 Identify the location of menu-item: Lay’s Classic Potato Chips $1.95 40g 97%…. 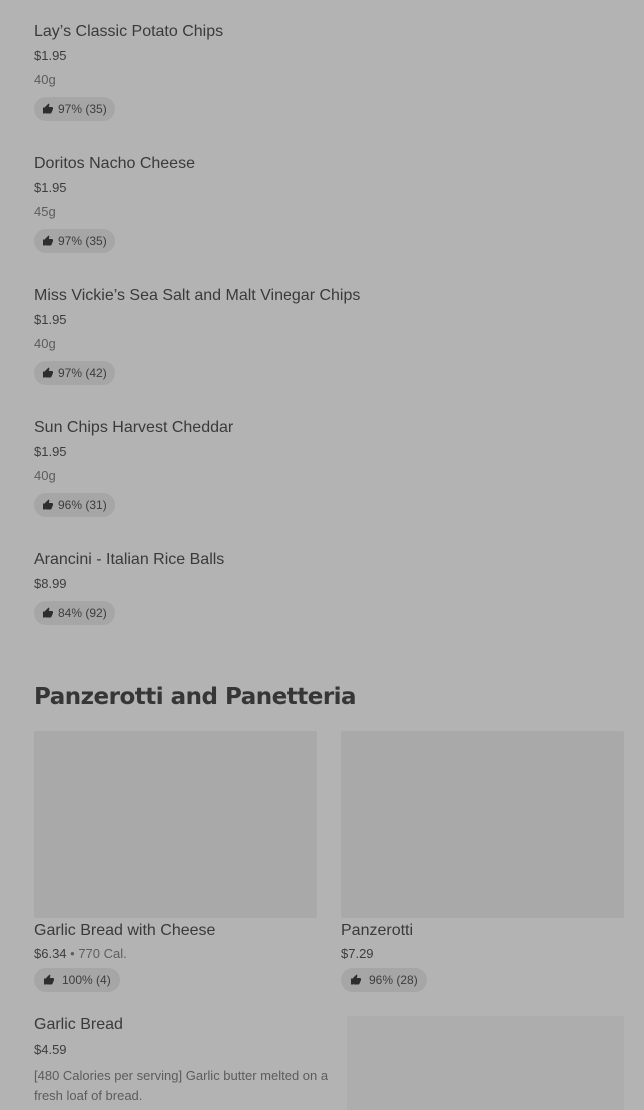
(128, 71).